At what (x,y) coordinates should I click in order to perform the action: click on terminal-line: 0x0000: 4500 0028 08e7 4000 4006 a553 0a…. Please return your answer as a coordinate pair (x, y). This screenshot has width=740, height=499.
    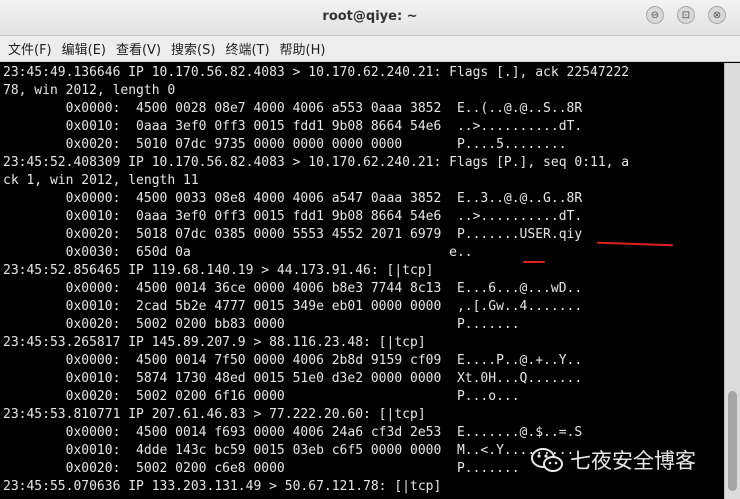
    Looking at the image, I should click on (293, 108).